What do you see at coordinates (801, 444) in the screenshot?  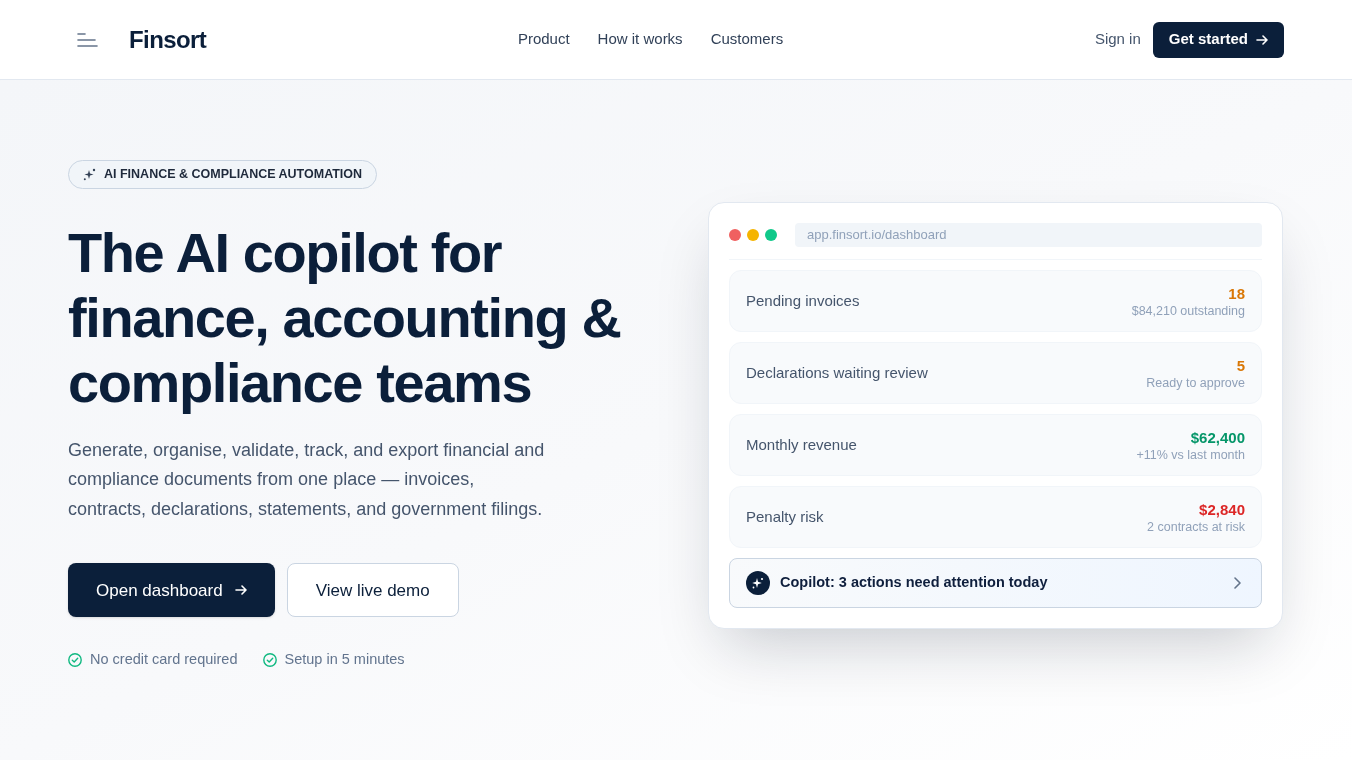 I see `metric-label: Monthly revenue` at bounding box center [801, 444].